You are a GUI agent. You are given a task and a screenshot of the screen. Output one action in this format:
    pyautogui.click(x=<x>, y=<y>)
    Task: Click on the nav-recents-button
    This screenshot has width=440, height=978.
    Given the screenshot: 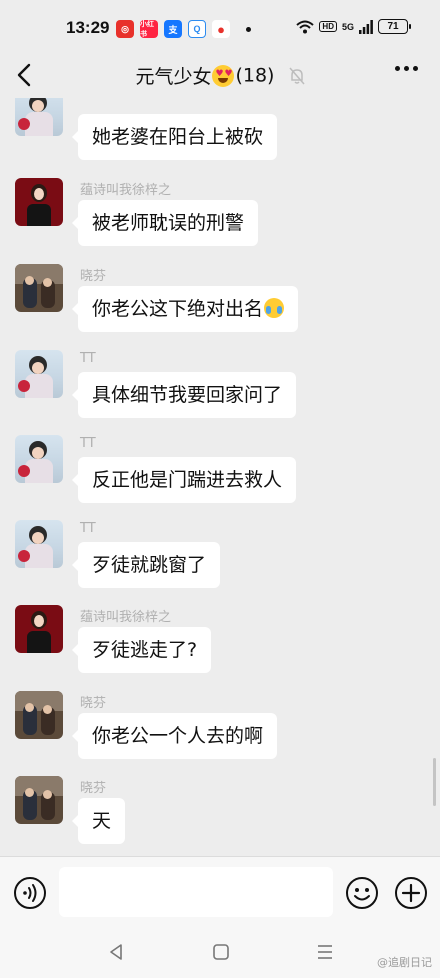 What is the action you would take?
    pyautogui.click(x=325, y=954)
    